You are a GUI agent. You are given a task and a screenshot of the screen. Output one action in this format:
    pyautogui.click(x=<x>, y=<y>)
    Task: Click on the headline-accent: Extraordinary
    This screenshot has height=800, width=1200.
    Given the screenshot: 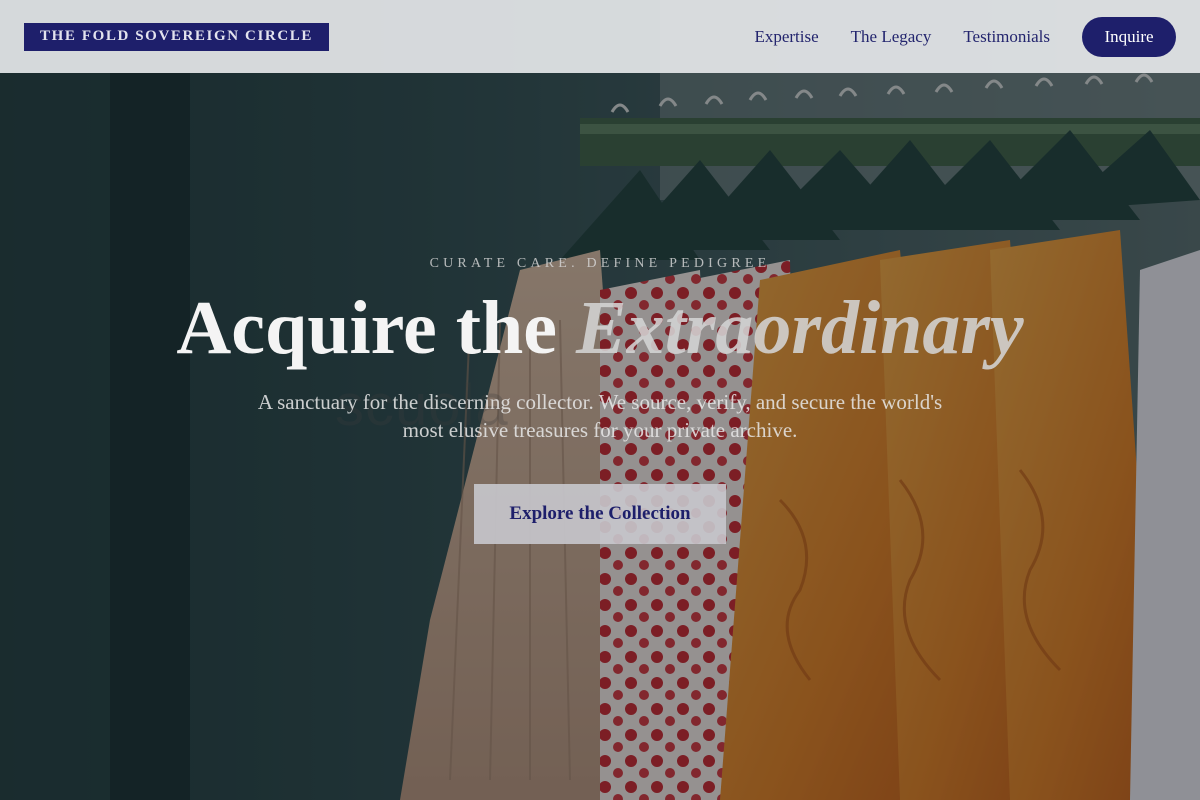 What is the action you would take?
    pyautogui.click(x=800, y=328)
    